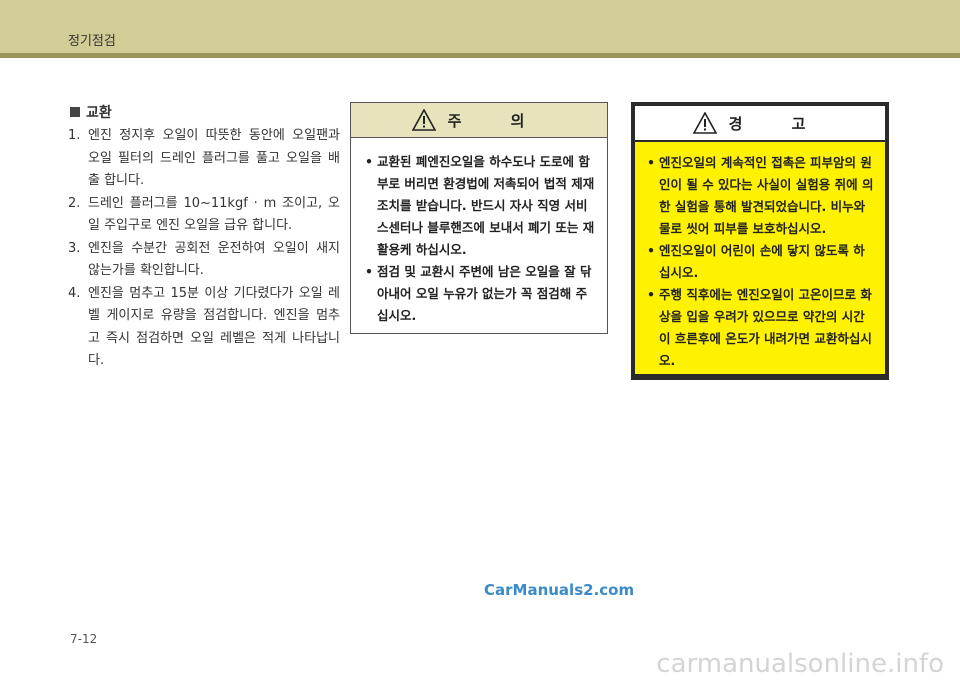 This screenshot has width=960, height=685. Describe the element at coordinates (74, 203) in the screenshot. I see `step-number: 2.` at that location.